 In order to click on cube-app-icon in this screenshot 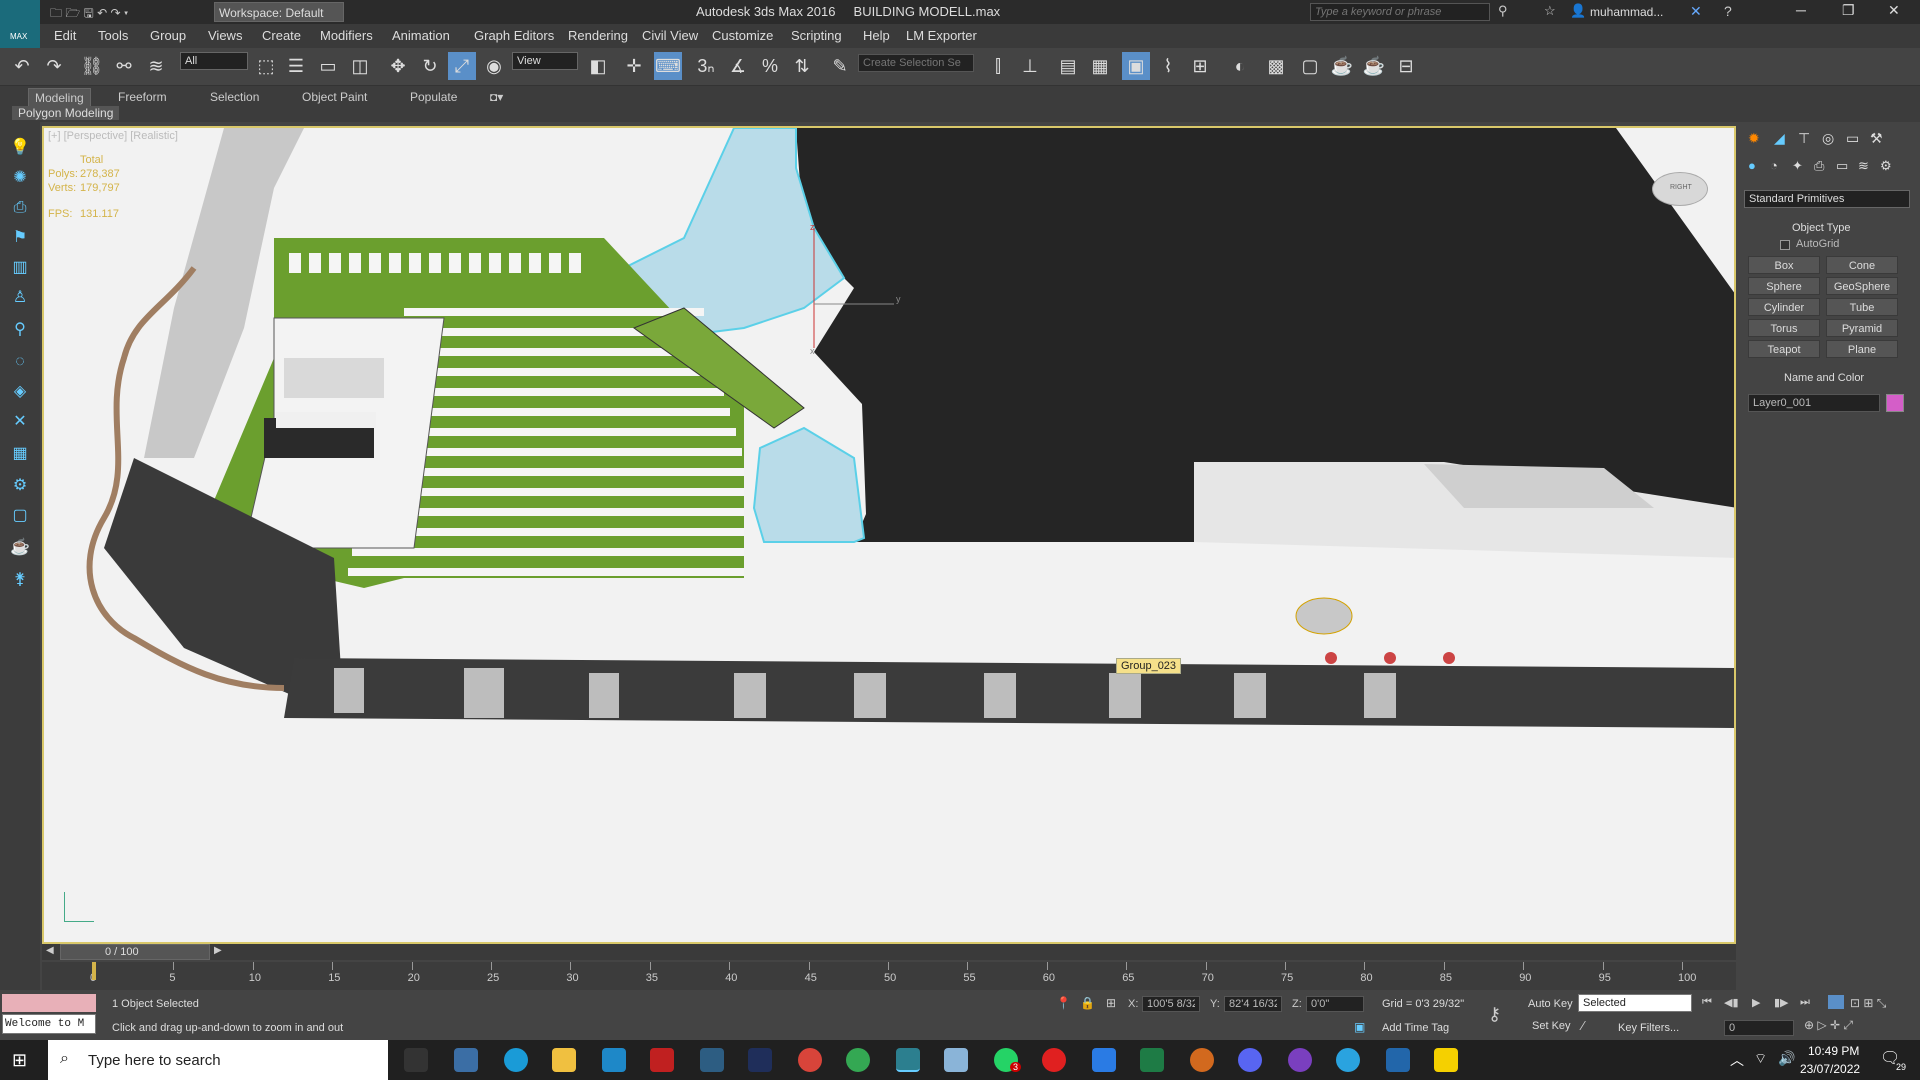, I will do `click(1398, 1060)`.